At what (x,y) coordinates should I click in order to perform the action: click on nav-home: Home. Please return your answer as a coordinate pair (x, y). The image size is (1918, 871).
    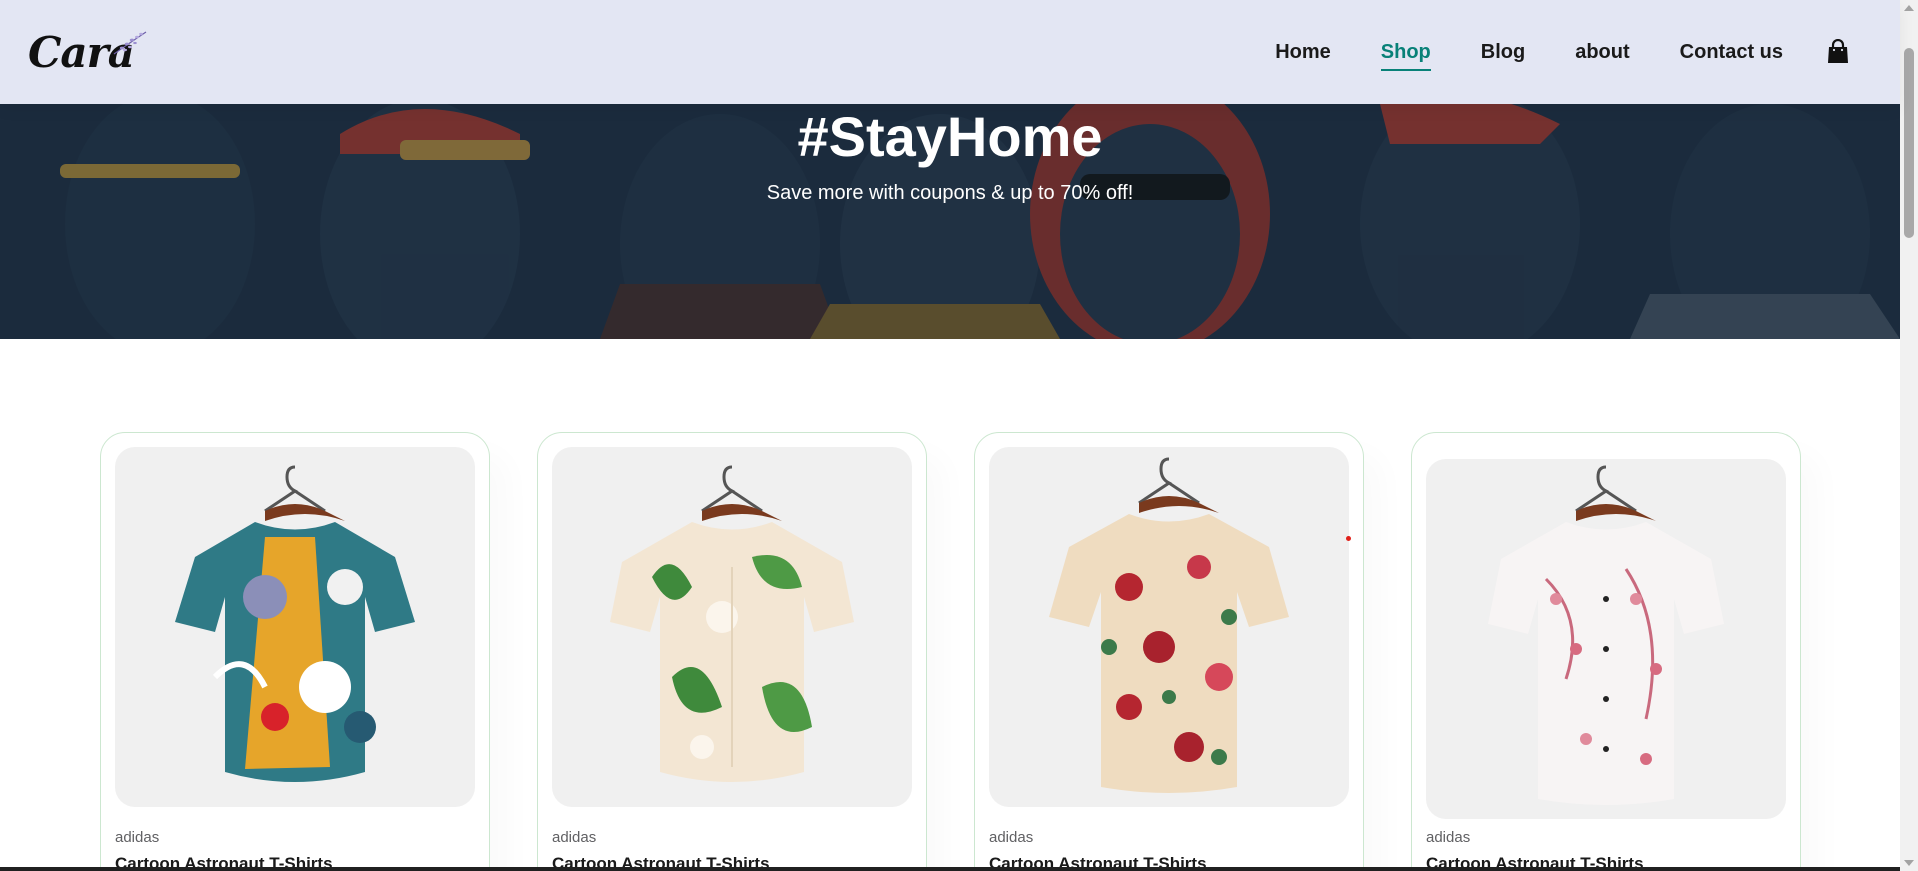
    Looking at the image, I should click on (1303, 52).